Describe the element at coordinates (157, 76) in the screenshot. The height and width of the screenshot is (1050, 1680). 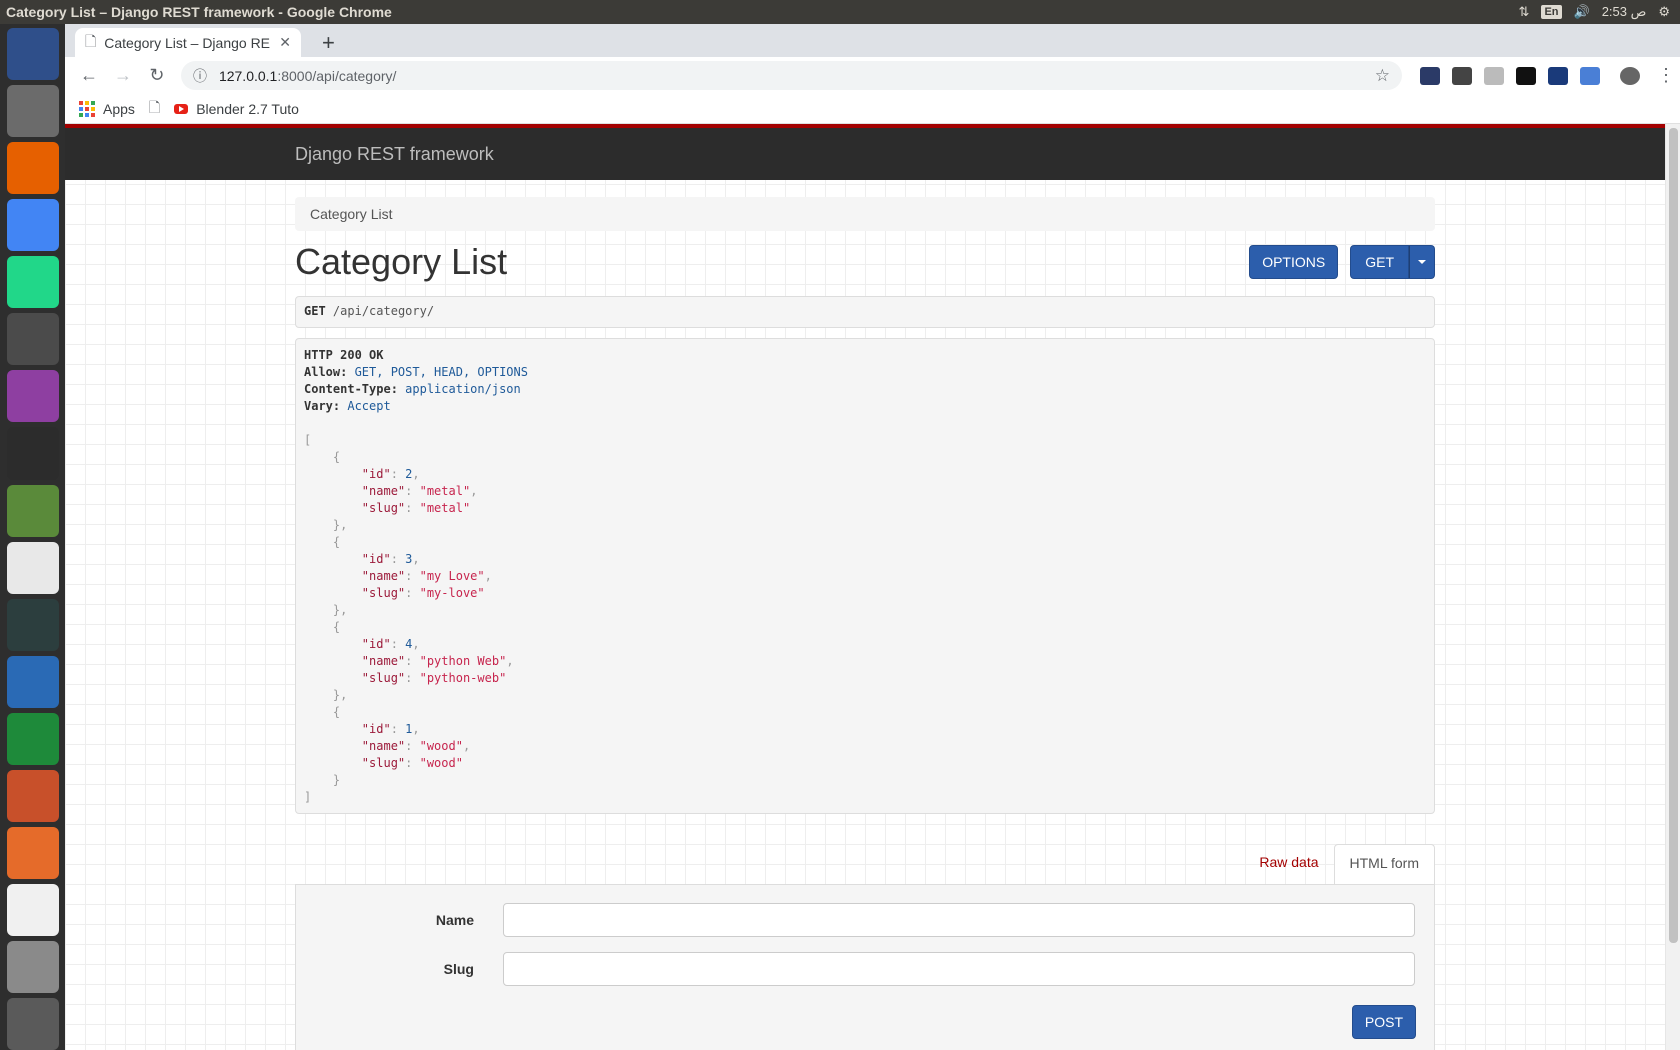
I see `reload-icon: ↻` at that location.